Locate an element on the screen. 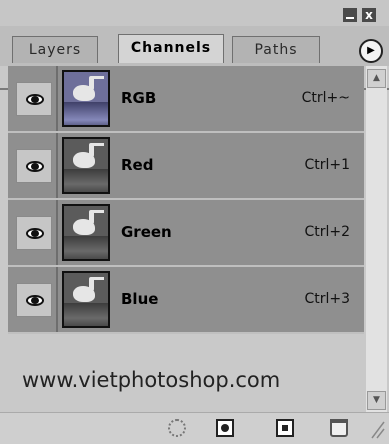  watermark-text: www.vietphotoshop.com is located at coordinates (151, 380).